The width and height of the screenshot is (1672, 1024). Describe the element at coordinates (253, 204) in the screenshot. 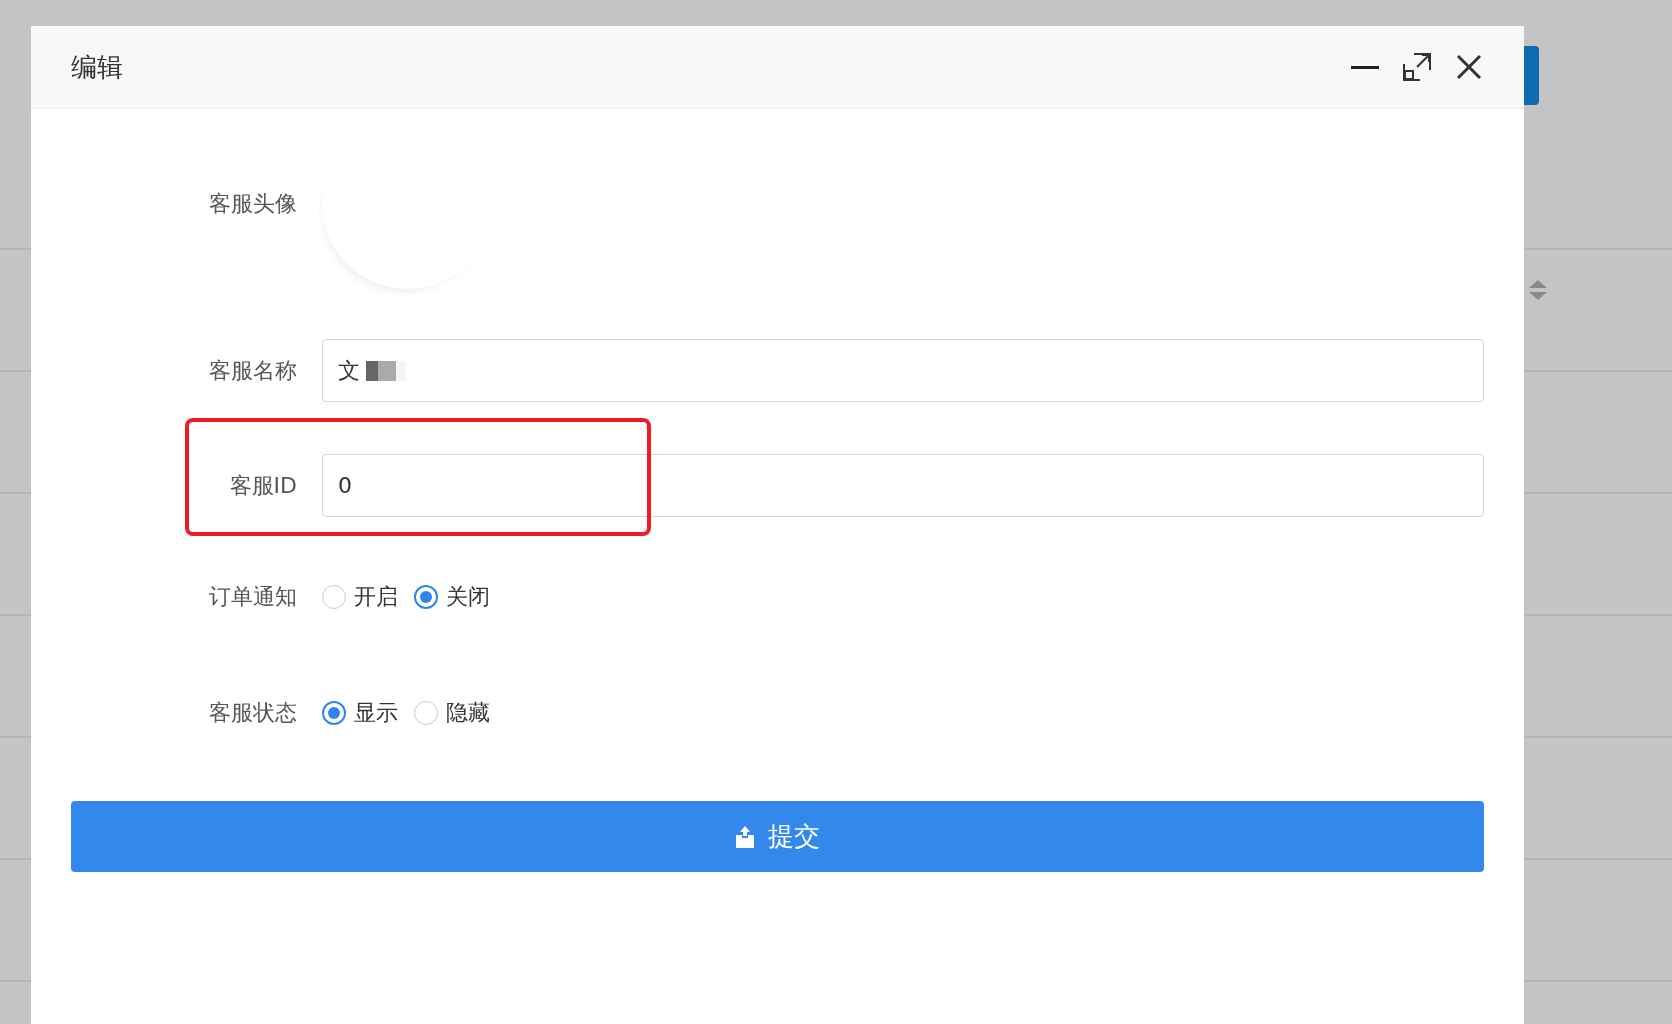

I see `field-label: 客服头像` at that location.